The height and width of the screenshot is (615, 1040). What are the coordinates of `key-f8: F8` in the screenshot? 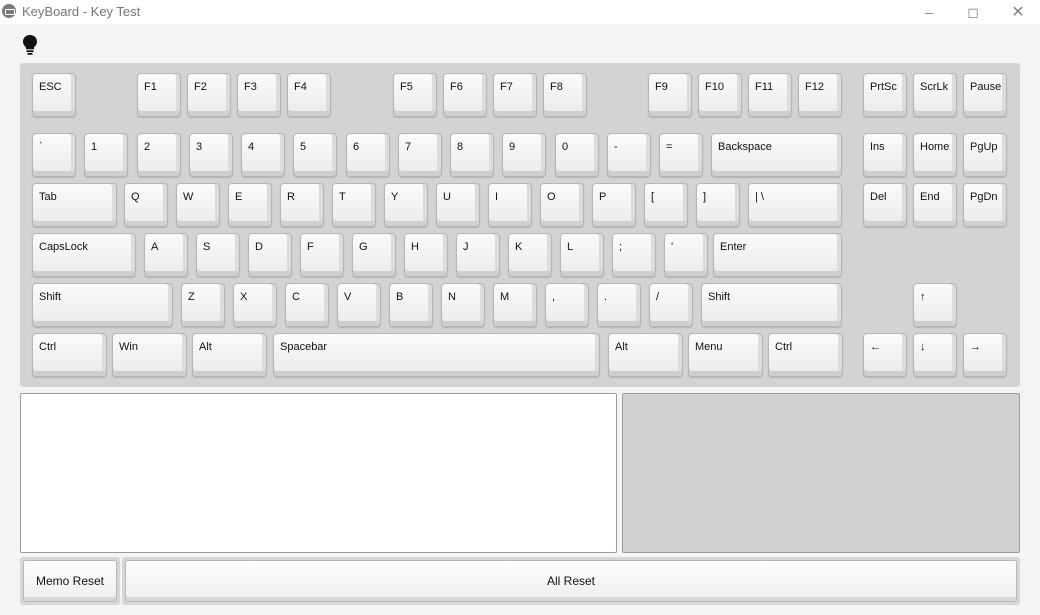 It's located at (565, 95).